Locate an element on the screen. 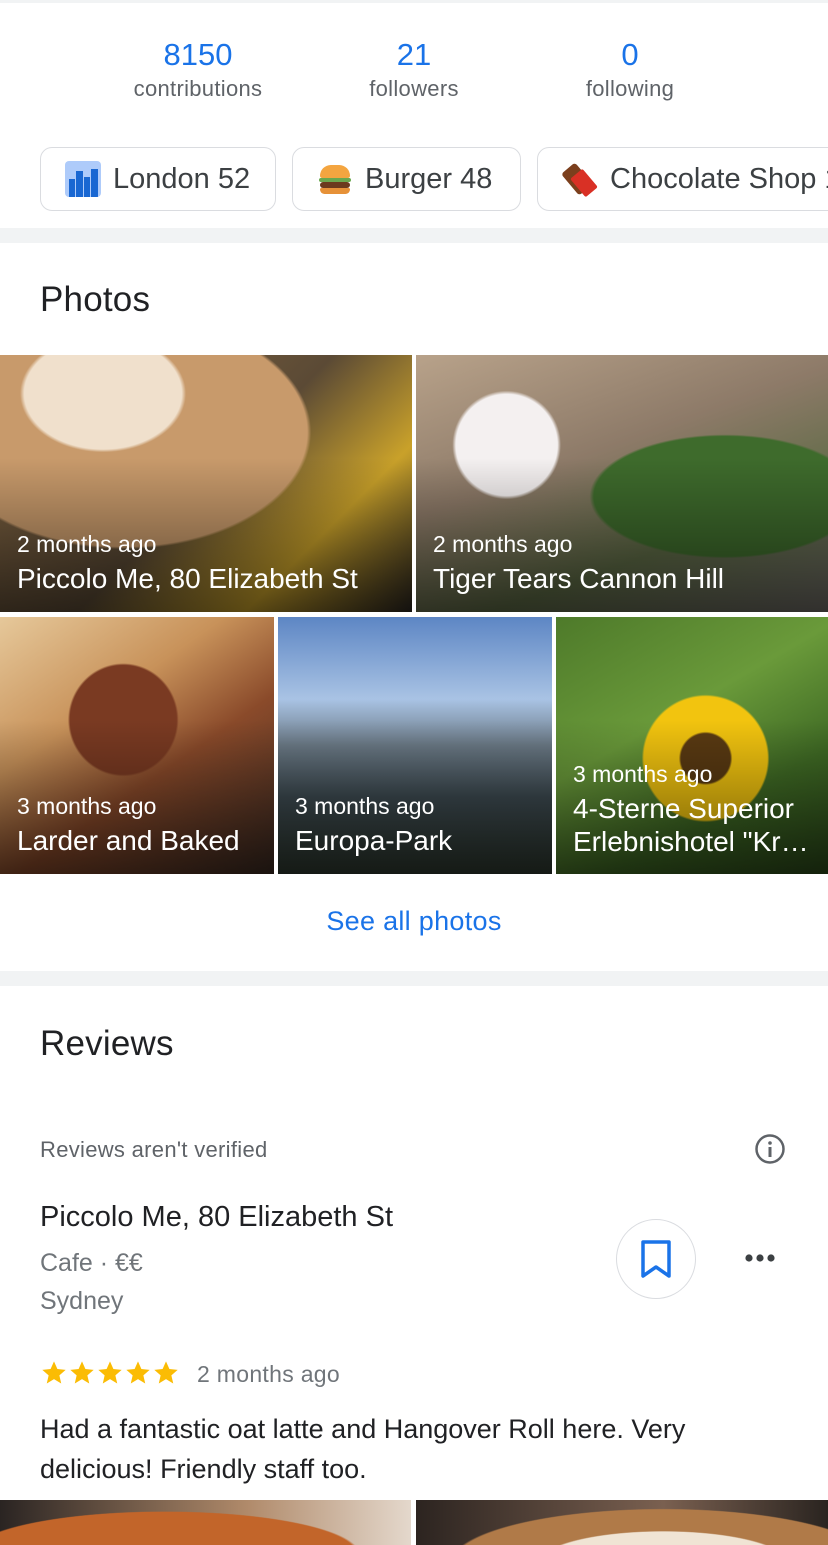  chip-london: London 52 is located at coordinates (158, 179).